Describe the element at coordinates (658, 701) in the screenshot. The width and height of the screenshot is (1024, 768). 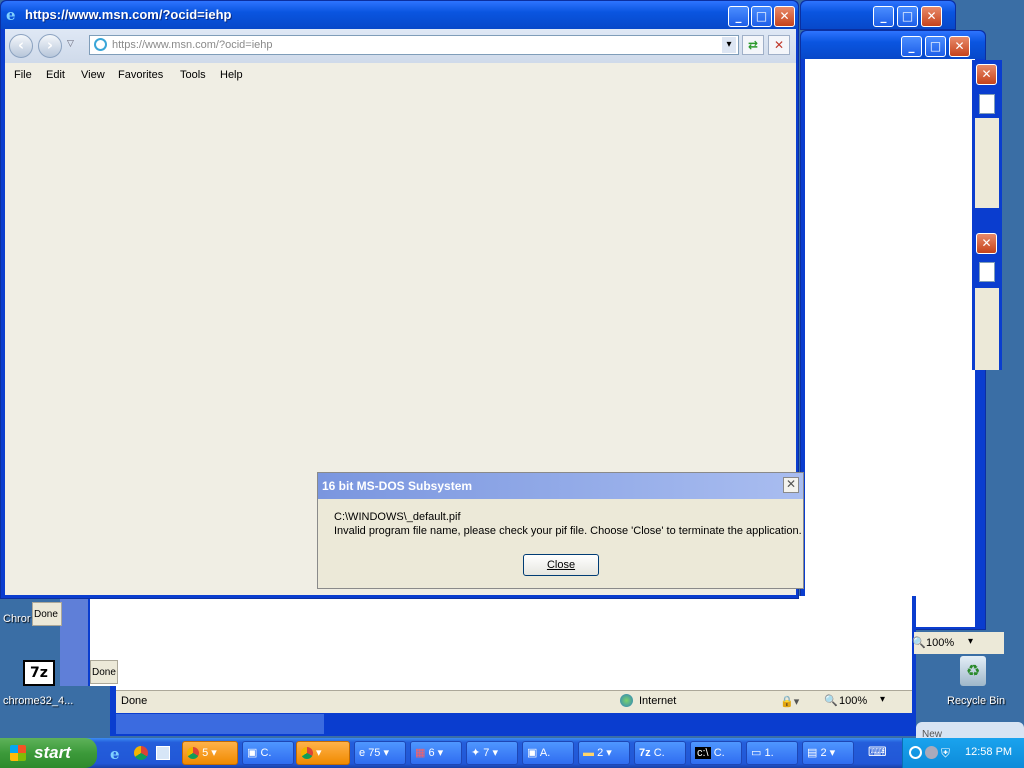
I see `status-internet-text: Internet` at that location.